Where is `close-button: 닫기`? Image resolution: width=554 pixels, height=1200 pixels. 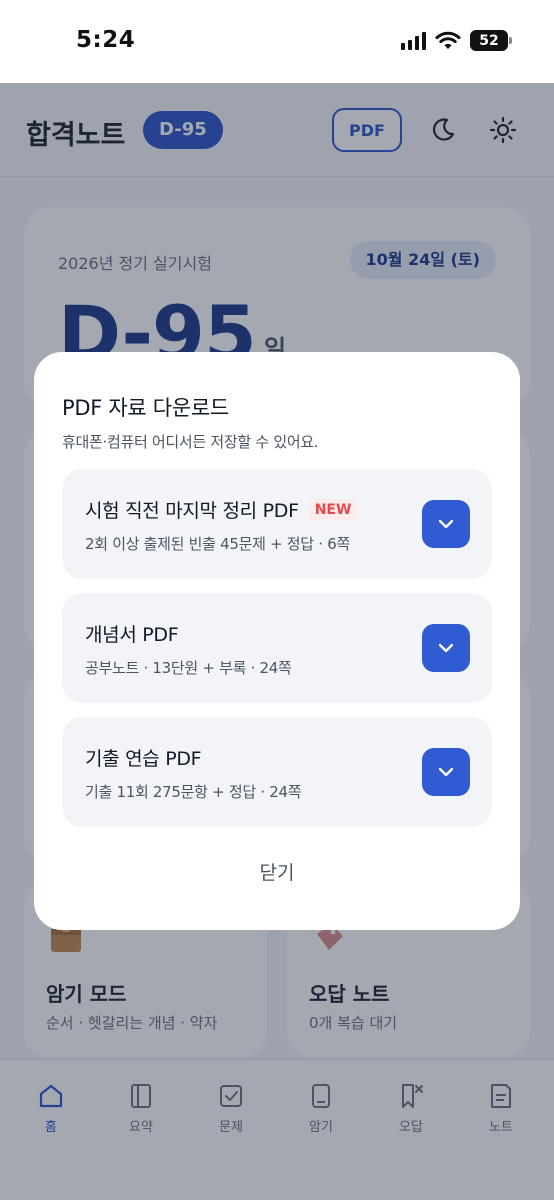 close-button: 닫기 is located at coordinates (277, 871).